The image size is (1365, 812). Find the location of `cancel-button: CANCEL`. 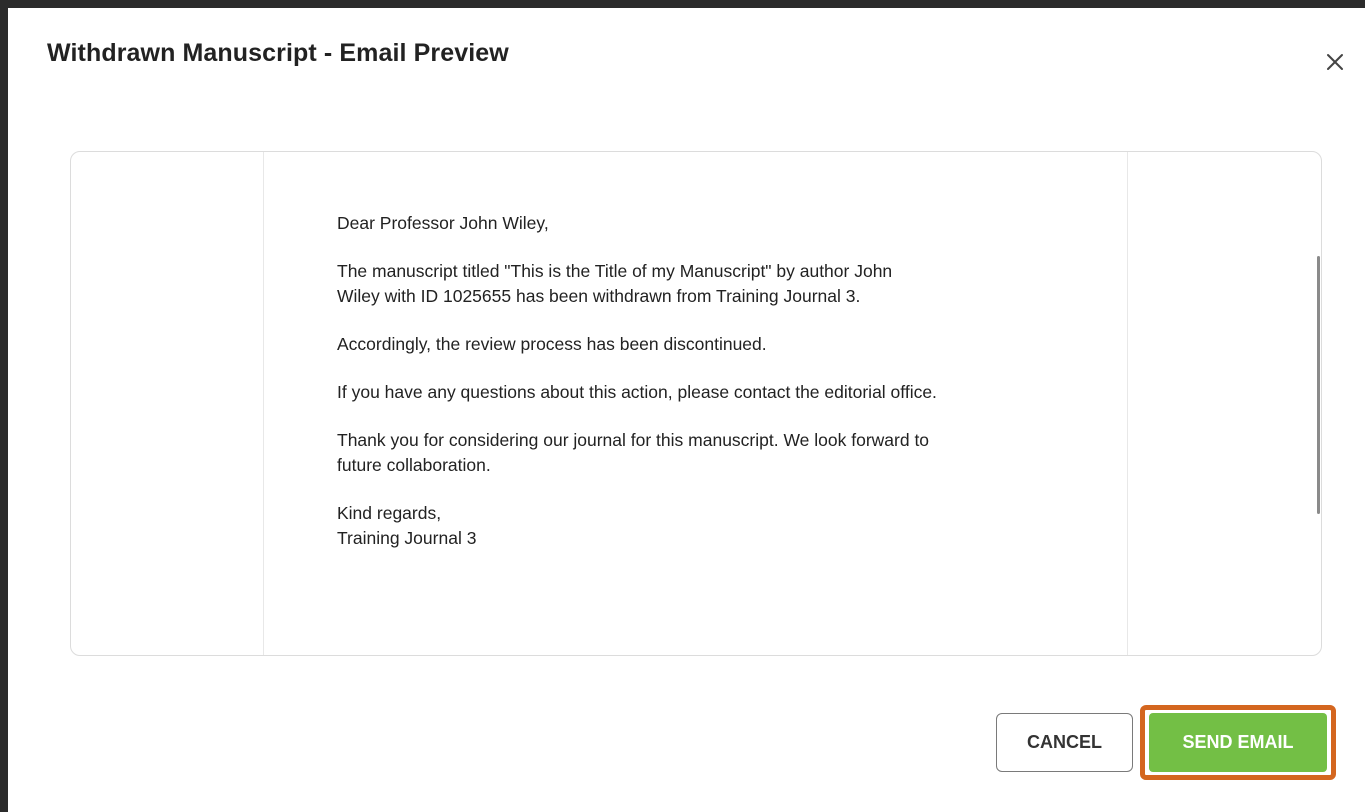

cancel-button: CANCEL is located at coordinates (1064, 742).